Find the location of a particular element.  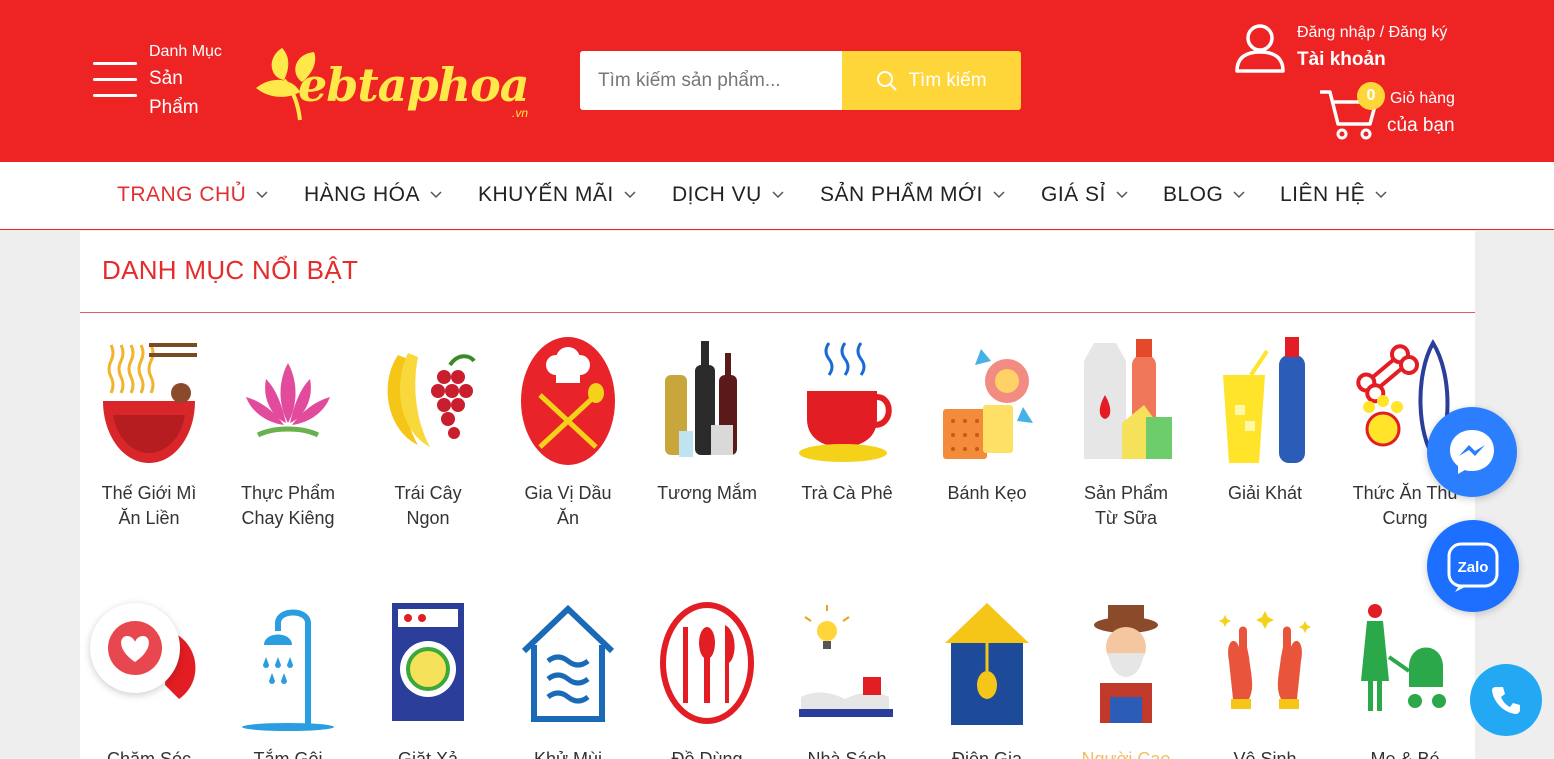

zalo-icon: Zalo is located at coordinates (1473, 567).